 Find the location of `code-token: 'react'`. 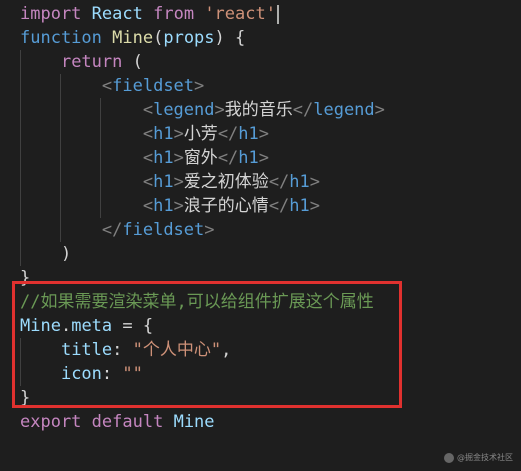

code-token: 'react' is located at coordinates (240, 14).